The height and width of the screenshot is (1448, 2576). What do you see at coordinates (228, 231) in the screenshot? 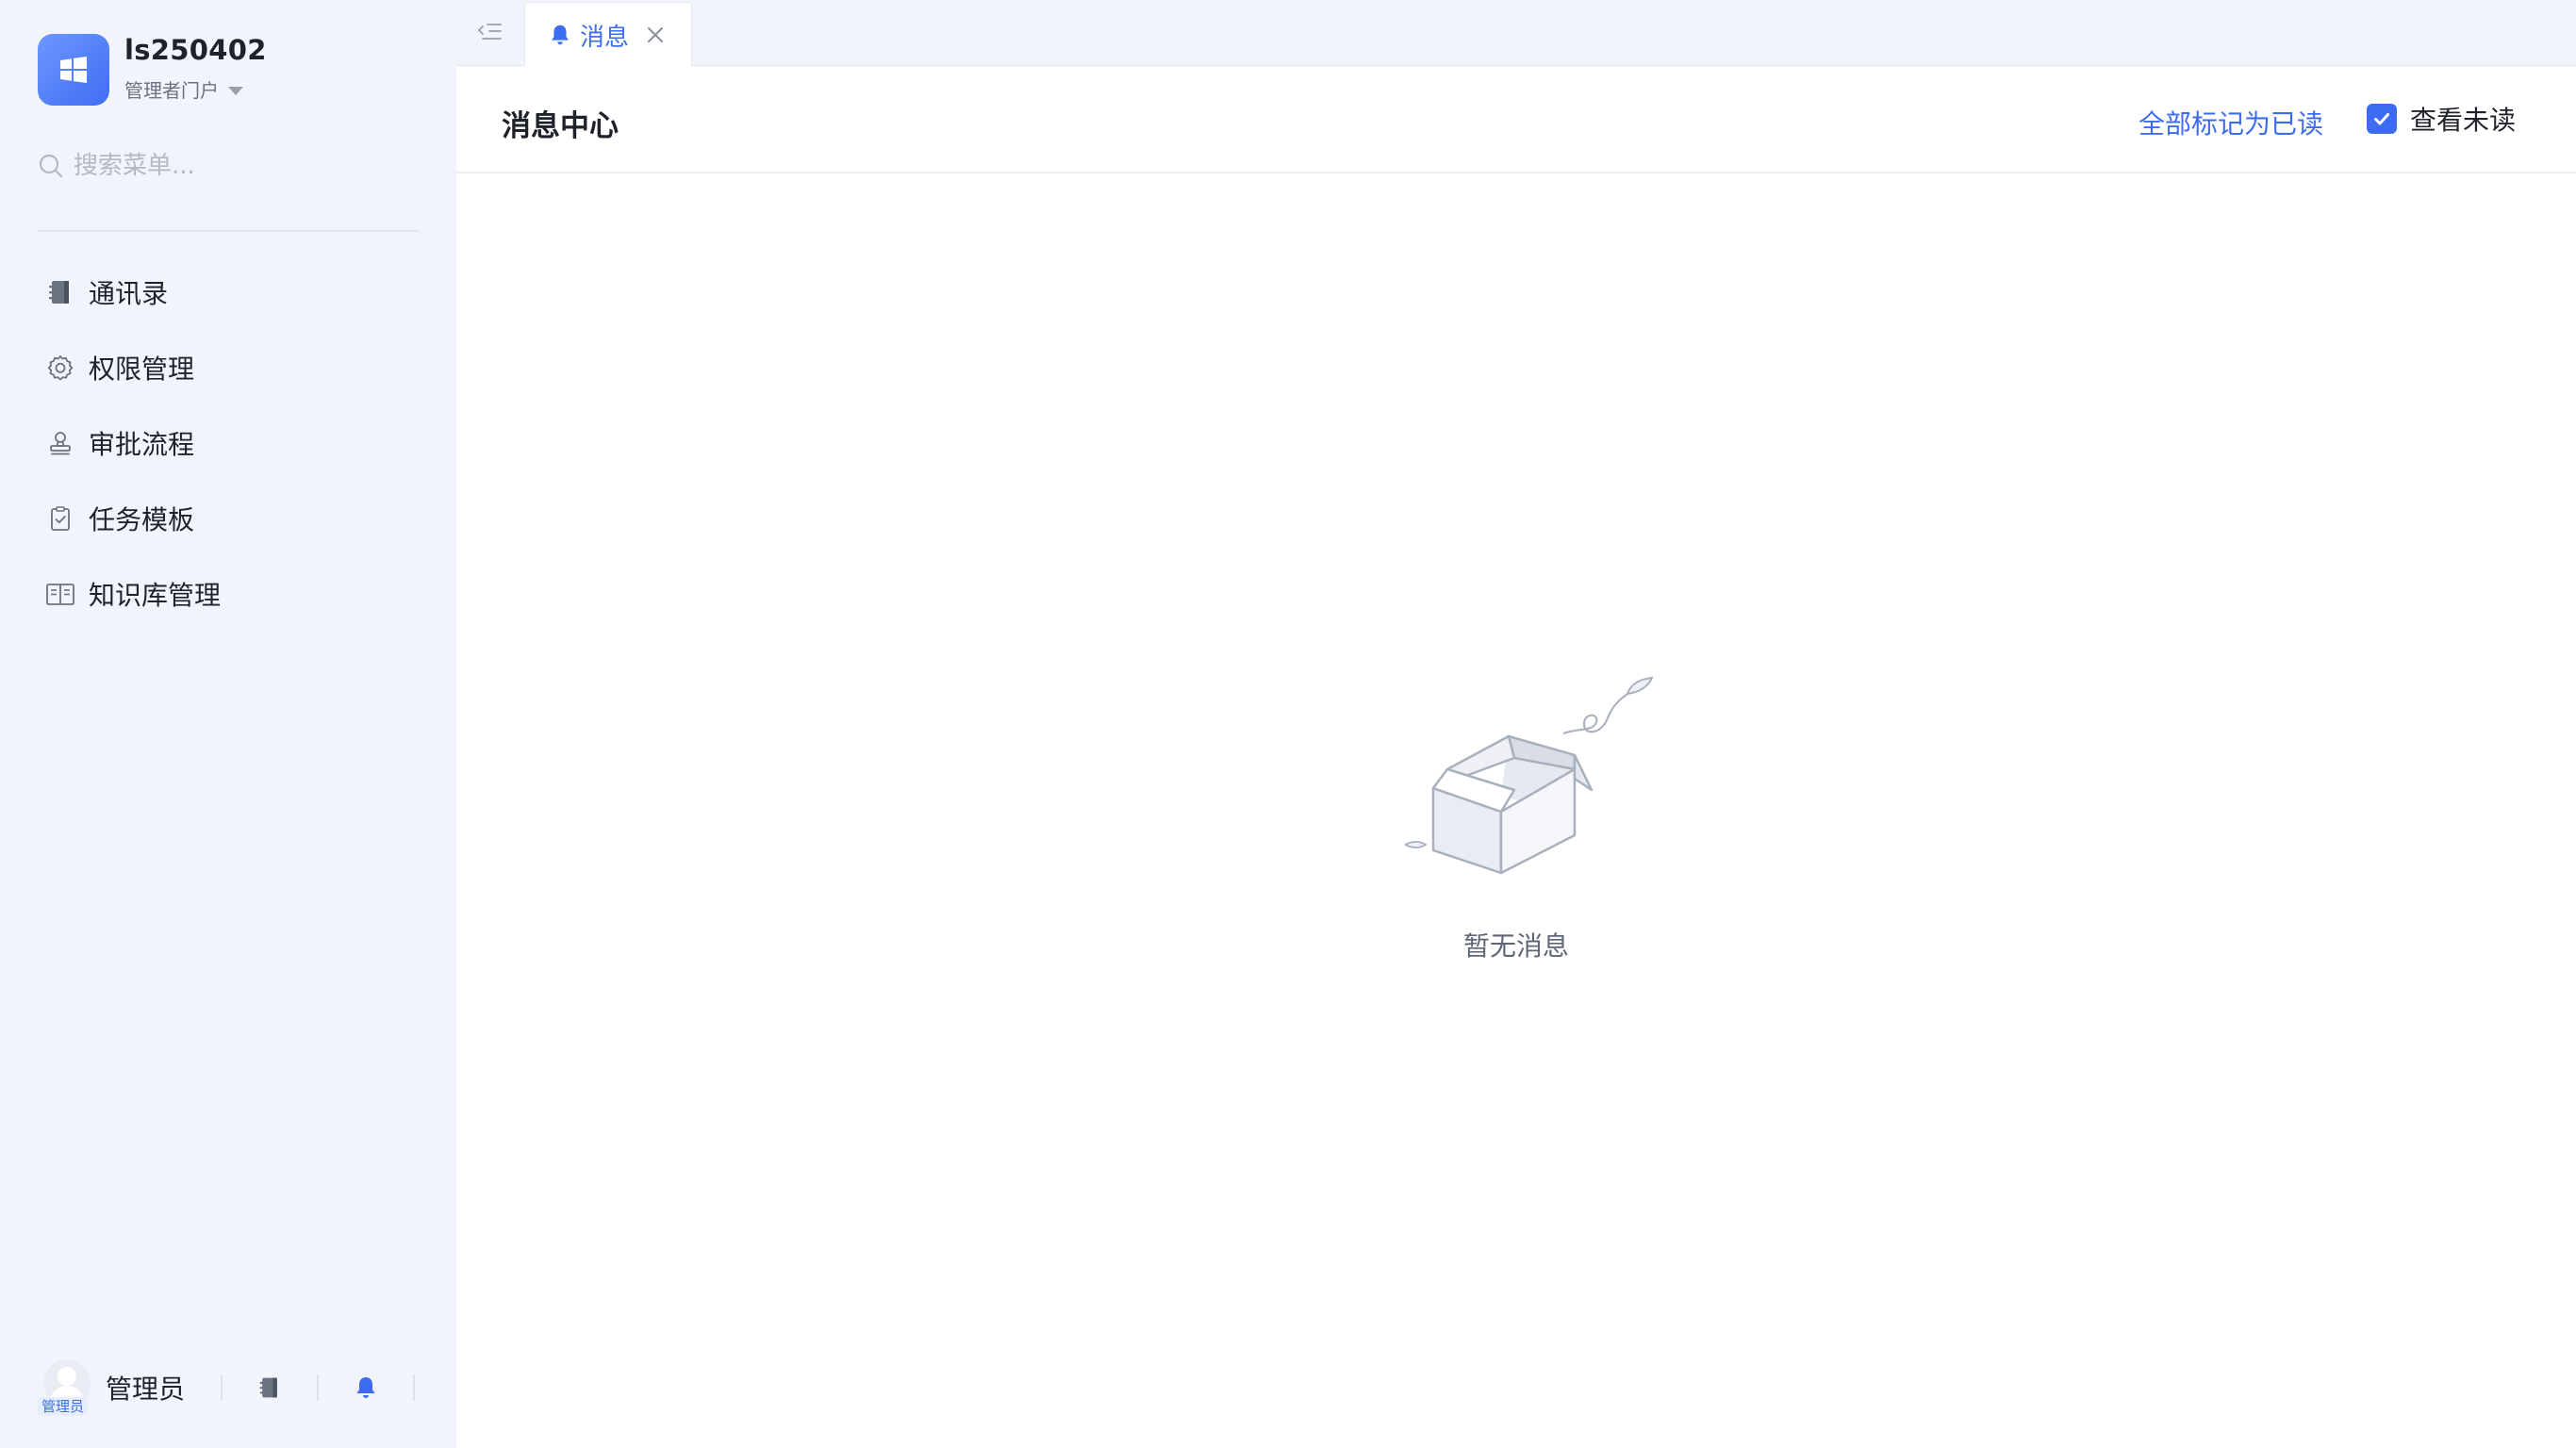
I see `sidebar-divider` at bounding box center [228, 231].